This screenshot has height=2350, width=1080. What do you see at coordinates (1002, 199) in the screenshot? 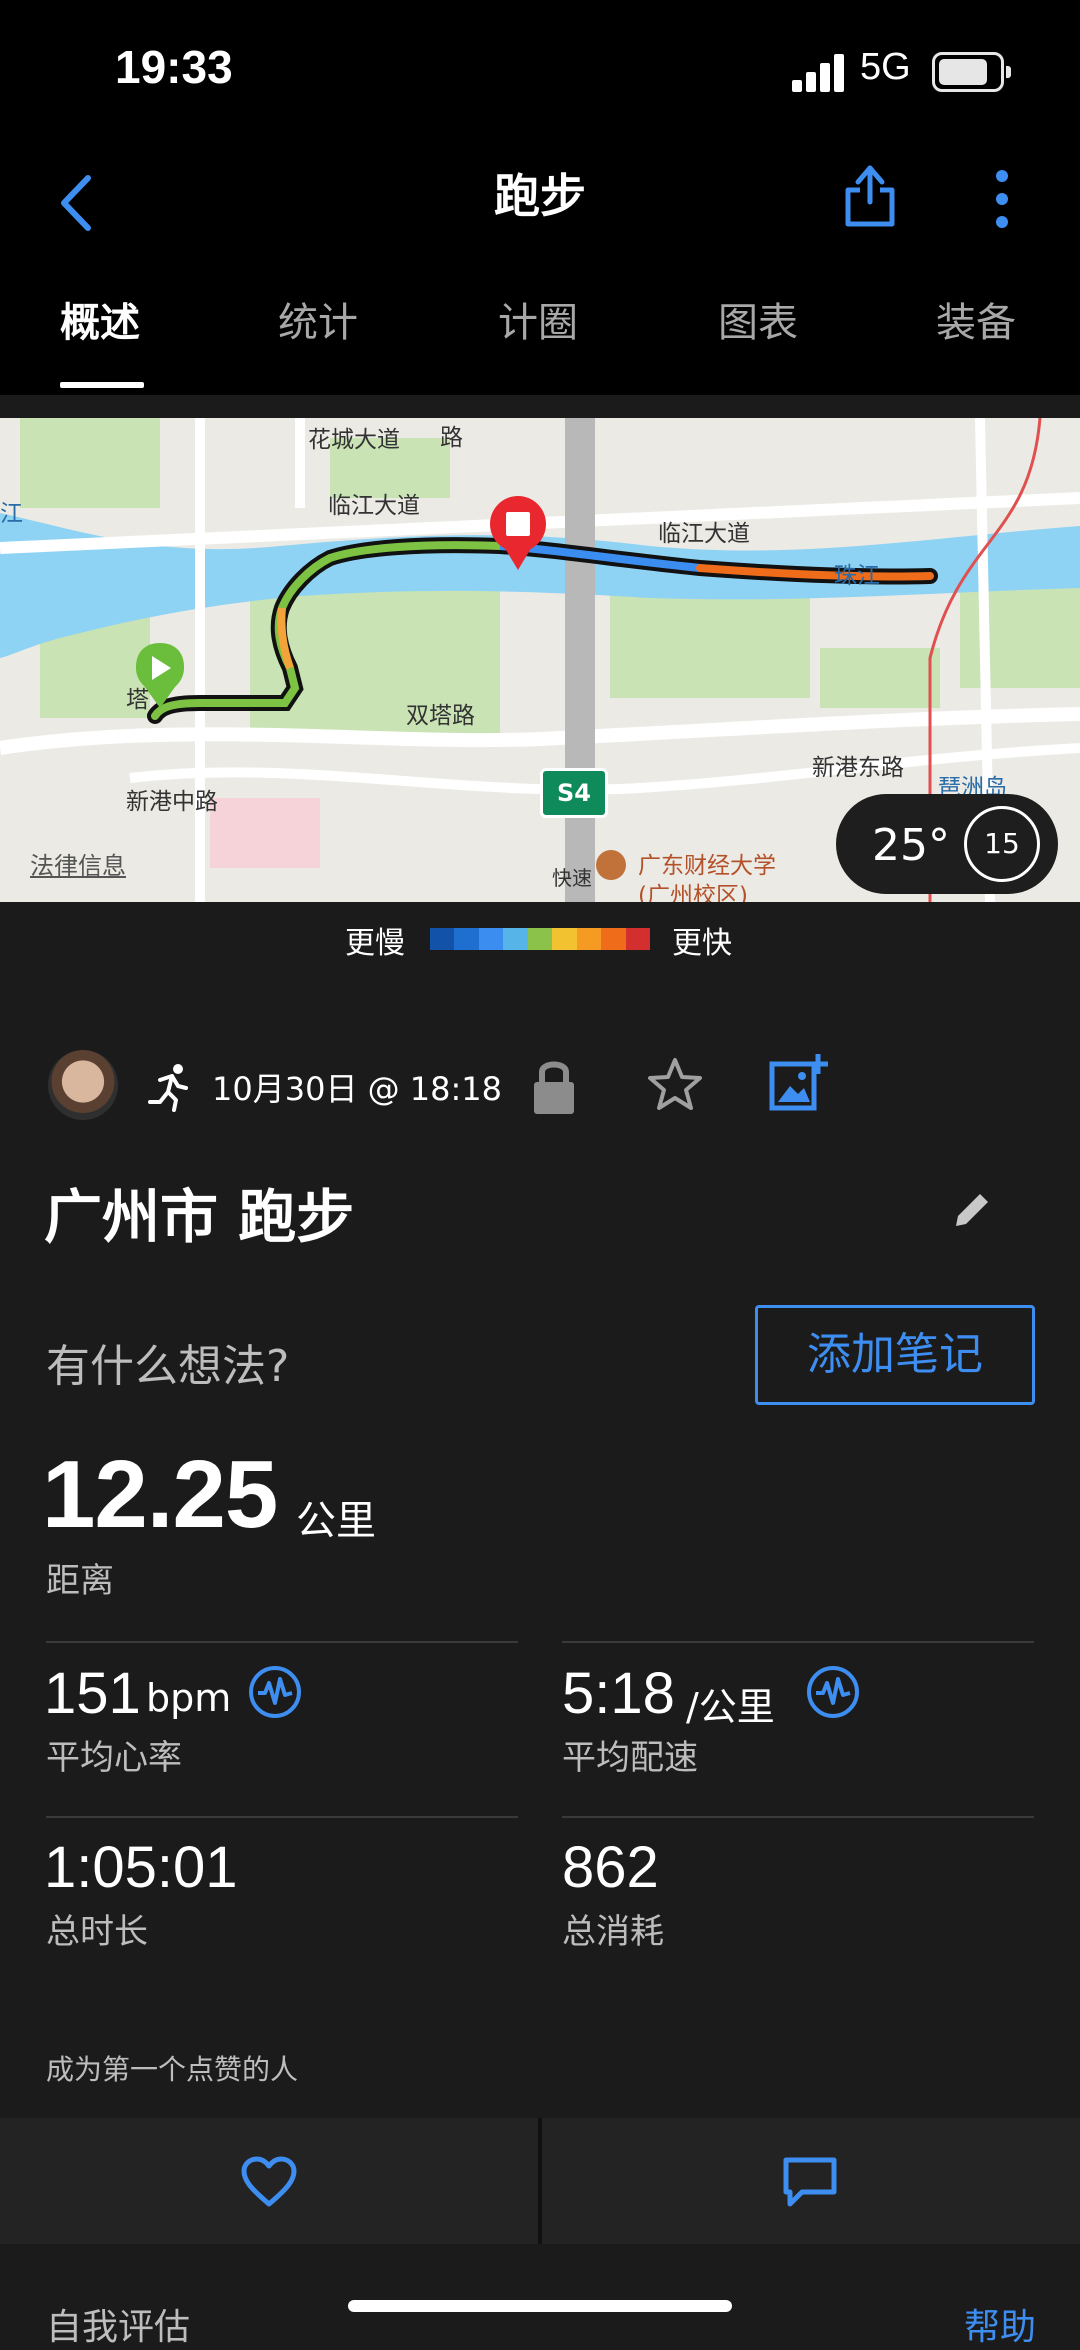
I see `more-options-icon` at bounding box center [1002, 199].